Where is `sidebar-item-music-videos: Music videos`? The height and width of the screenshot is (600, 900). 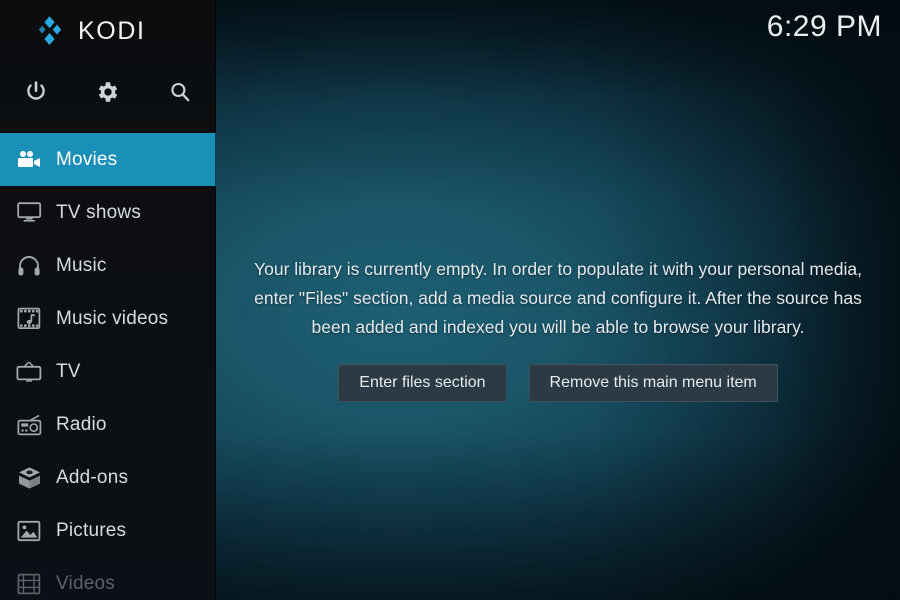
sidebar-item-music-videos: Music videos is located at coordinates (108, 318).